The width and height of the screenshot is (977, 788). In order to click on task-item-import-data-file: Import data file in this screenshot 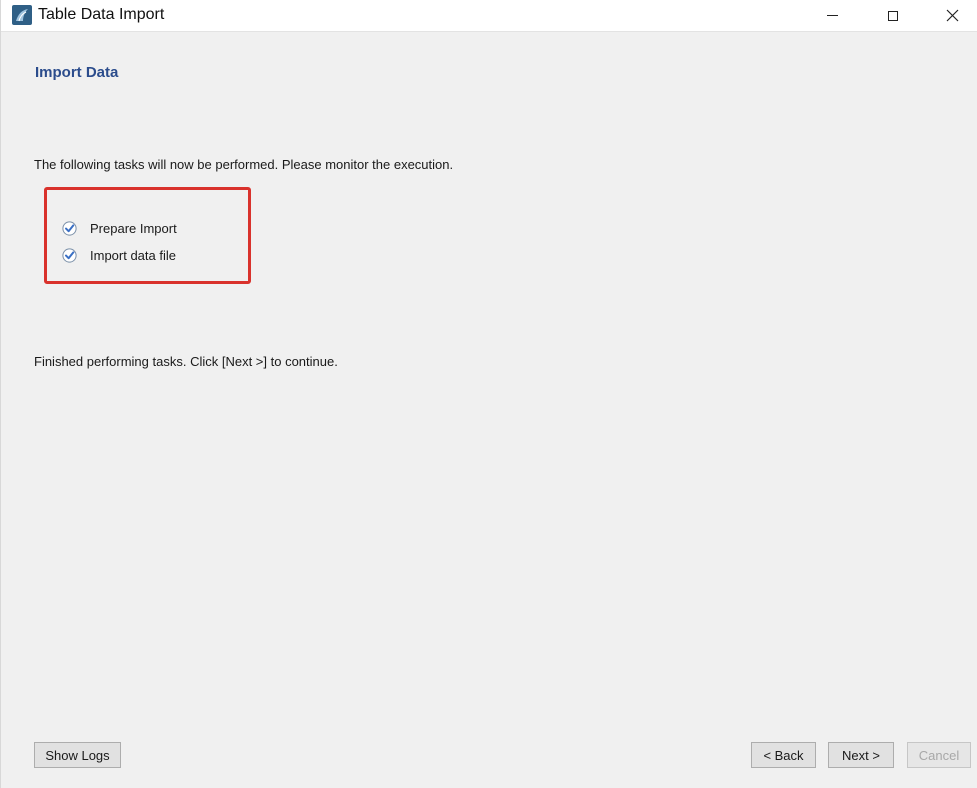, I will do `click(119, 255)`.